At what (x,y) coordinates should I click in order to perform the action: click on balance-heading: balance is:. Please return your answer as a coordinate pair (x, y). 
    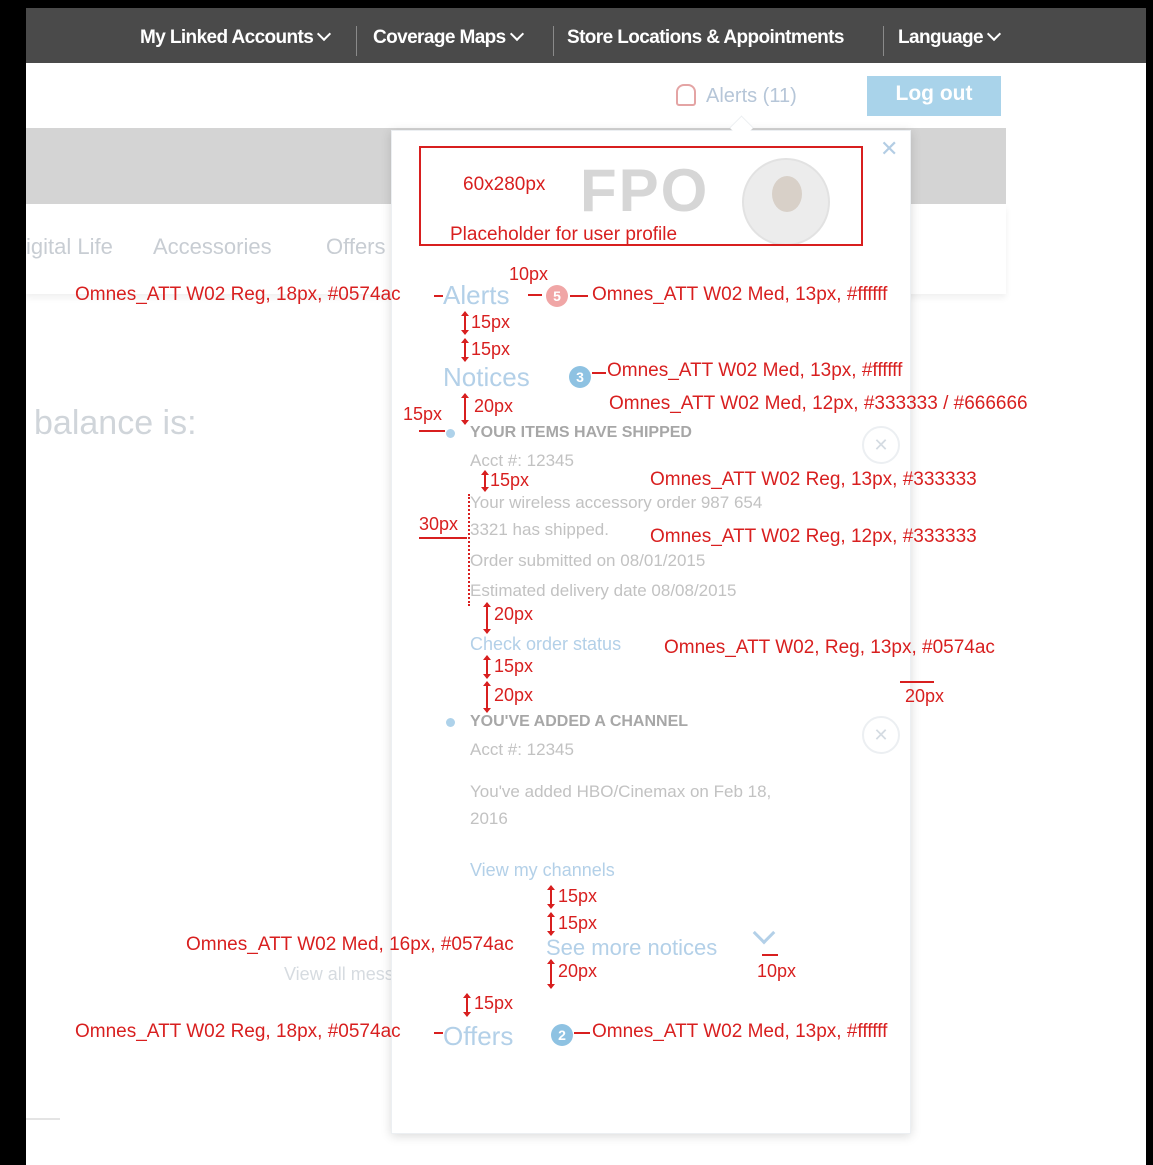
    Looking at the image, I should click on (115, 423).